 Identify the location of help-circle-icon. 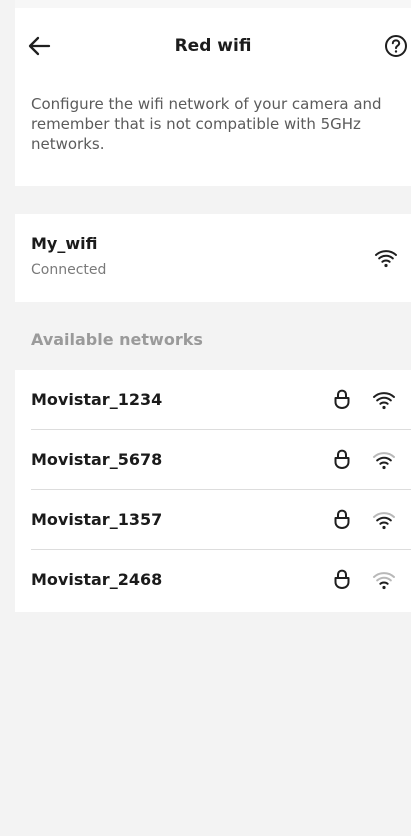
(396, 46).